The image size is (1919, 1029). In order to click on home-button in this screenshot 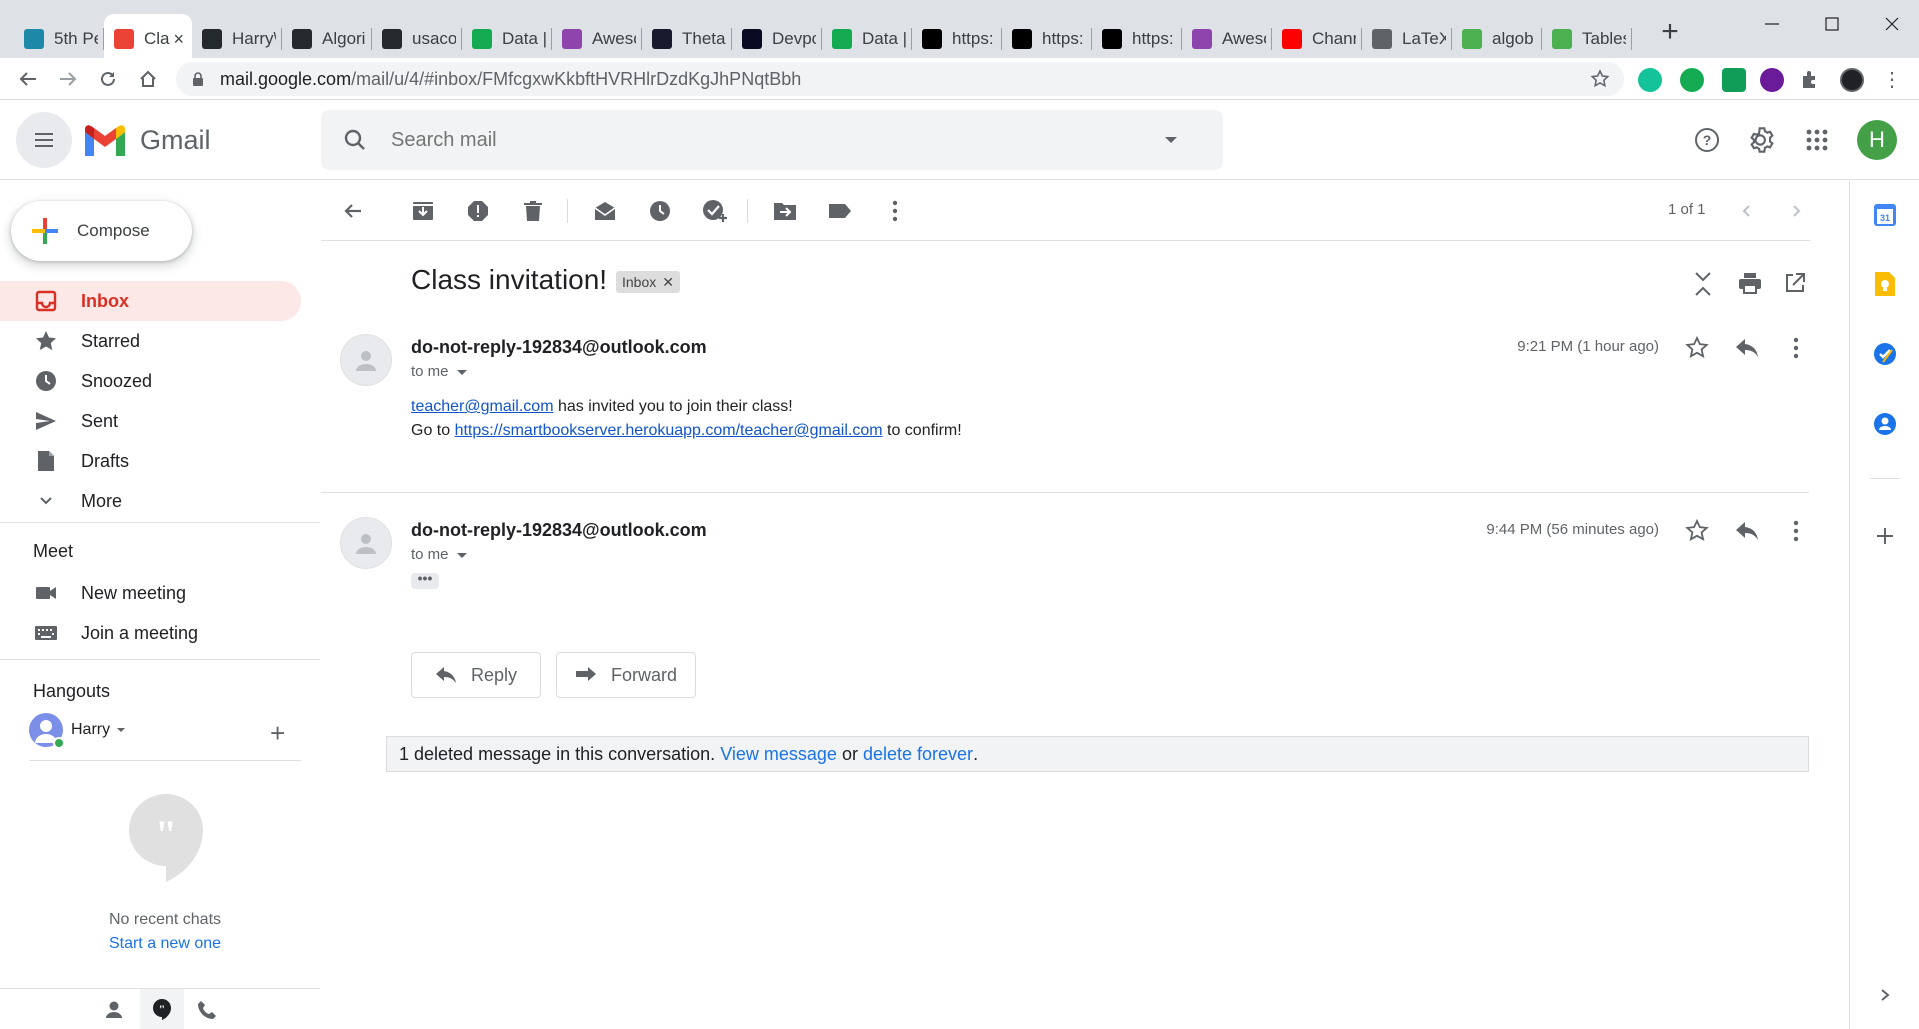, I will do `click(148, 79)`.